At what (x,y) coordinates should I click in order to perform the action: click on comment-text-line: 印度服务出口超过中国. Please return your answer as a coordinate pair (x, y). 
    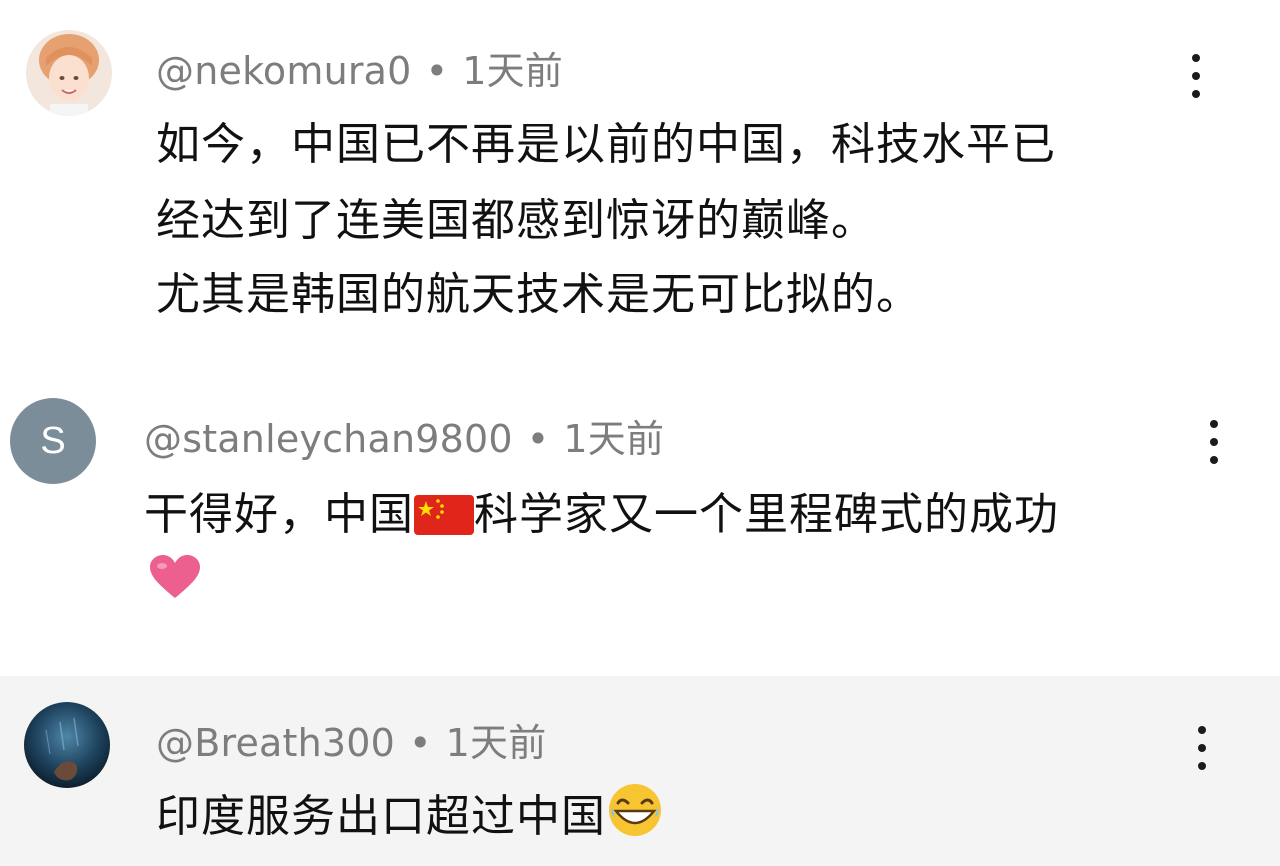
    Looking at the image, I should click on (410, 814).